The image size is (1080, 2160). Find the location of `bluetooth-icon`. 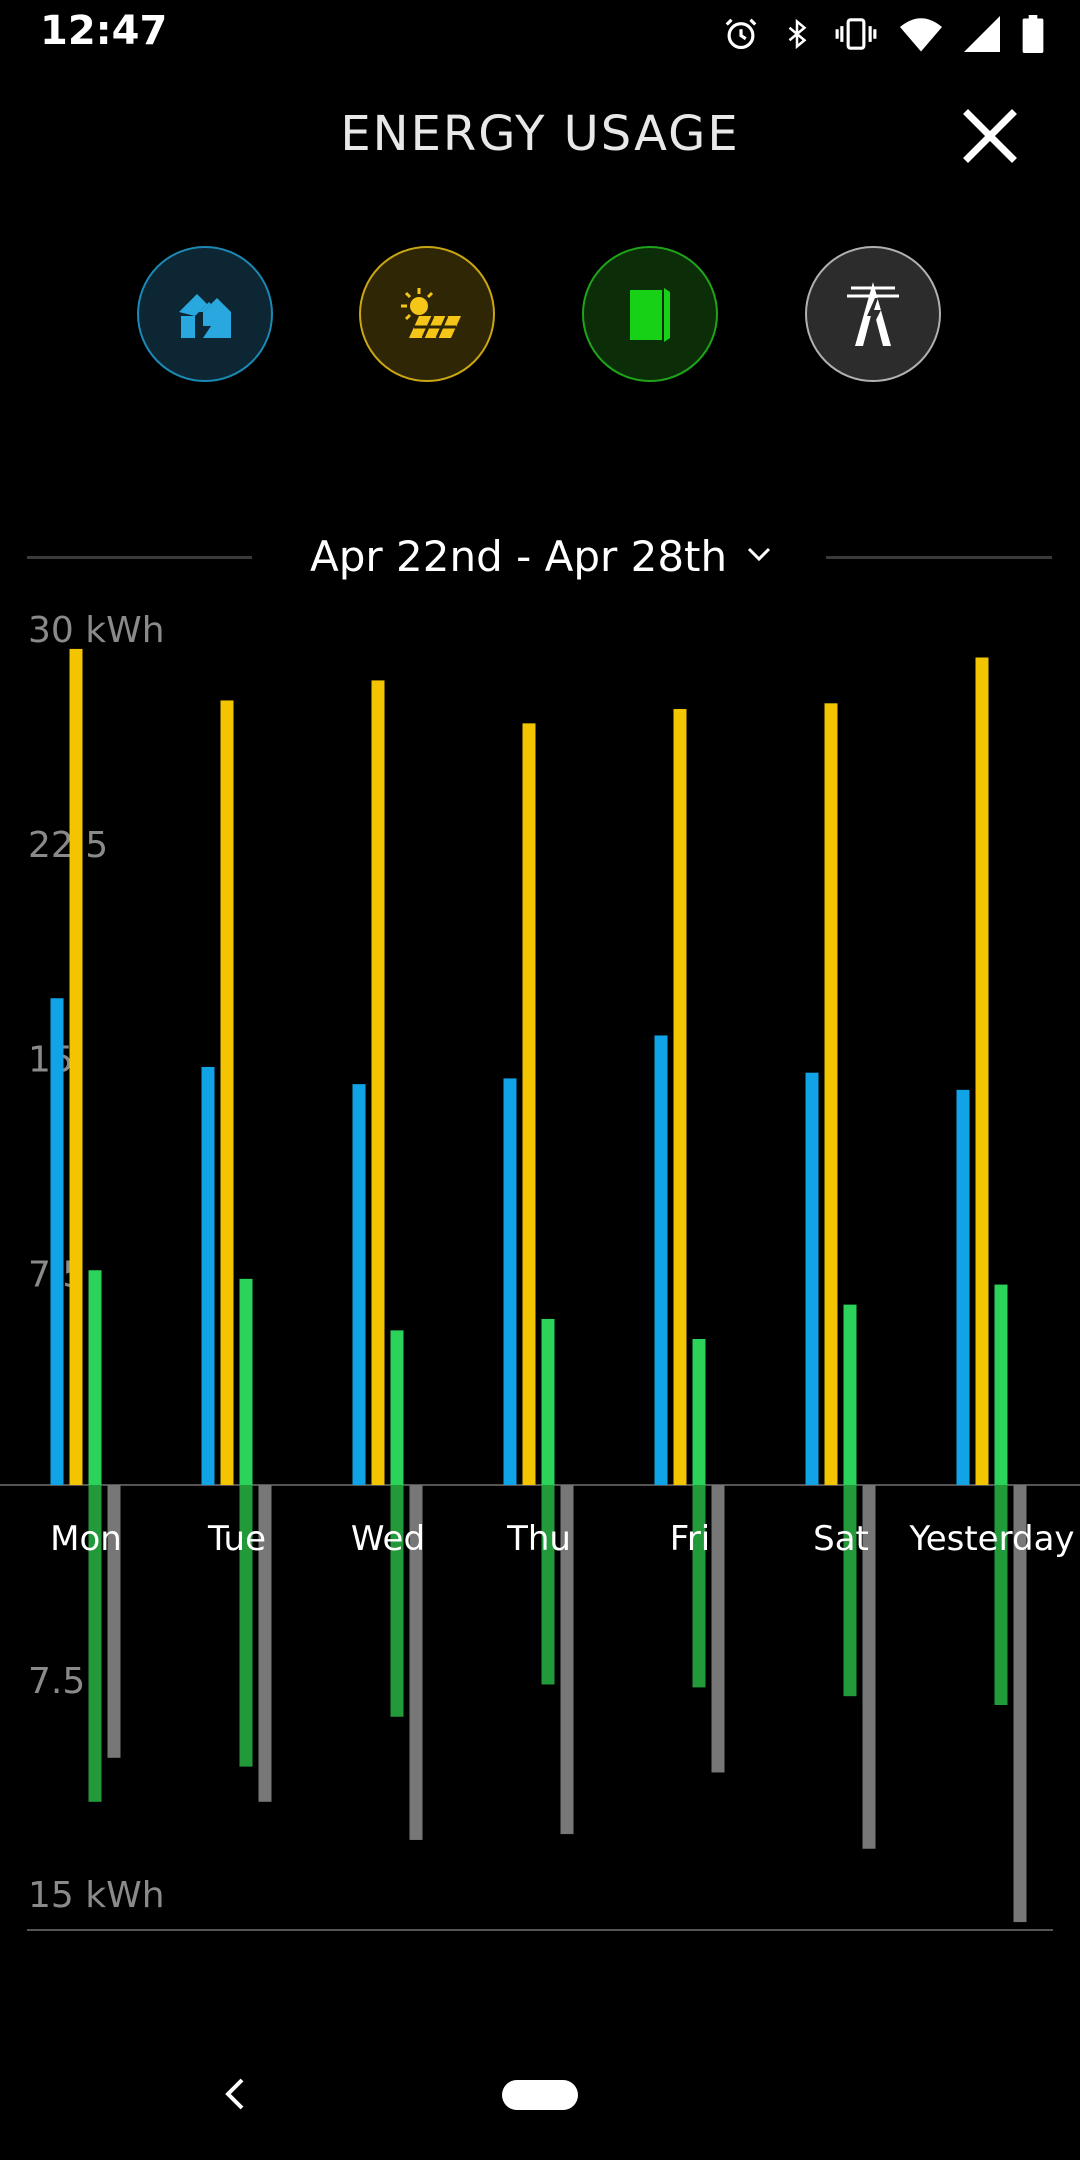

bluetooth-icon is located at coordinates (797, 34).